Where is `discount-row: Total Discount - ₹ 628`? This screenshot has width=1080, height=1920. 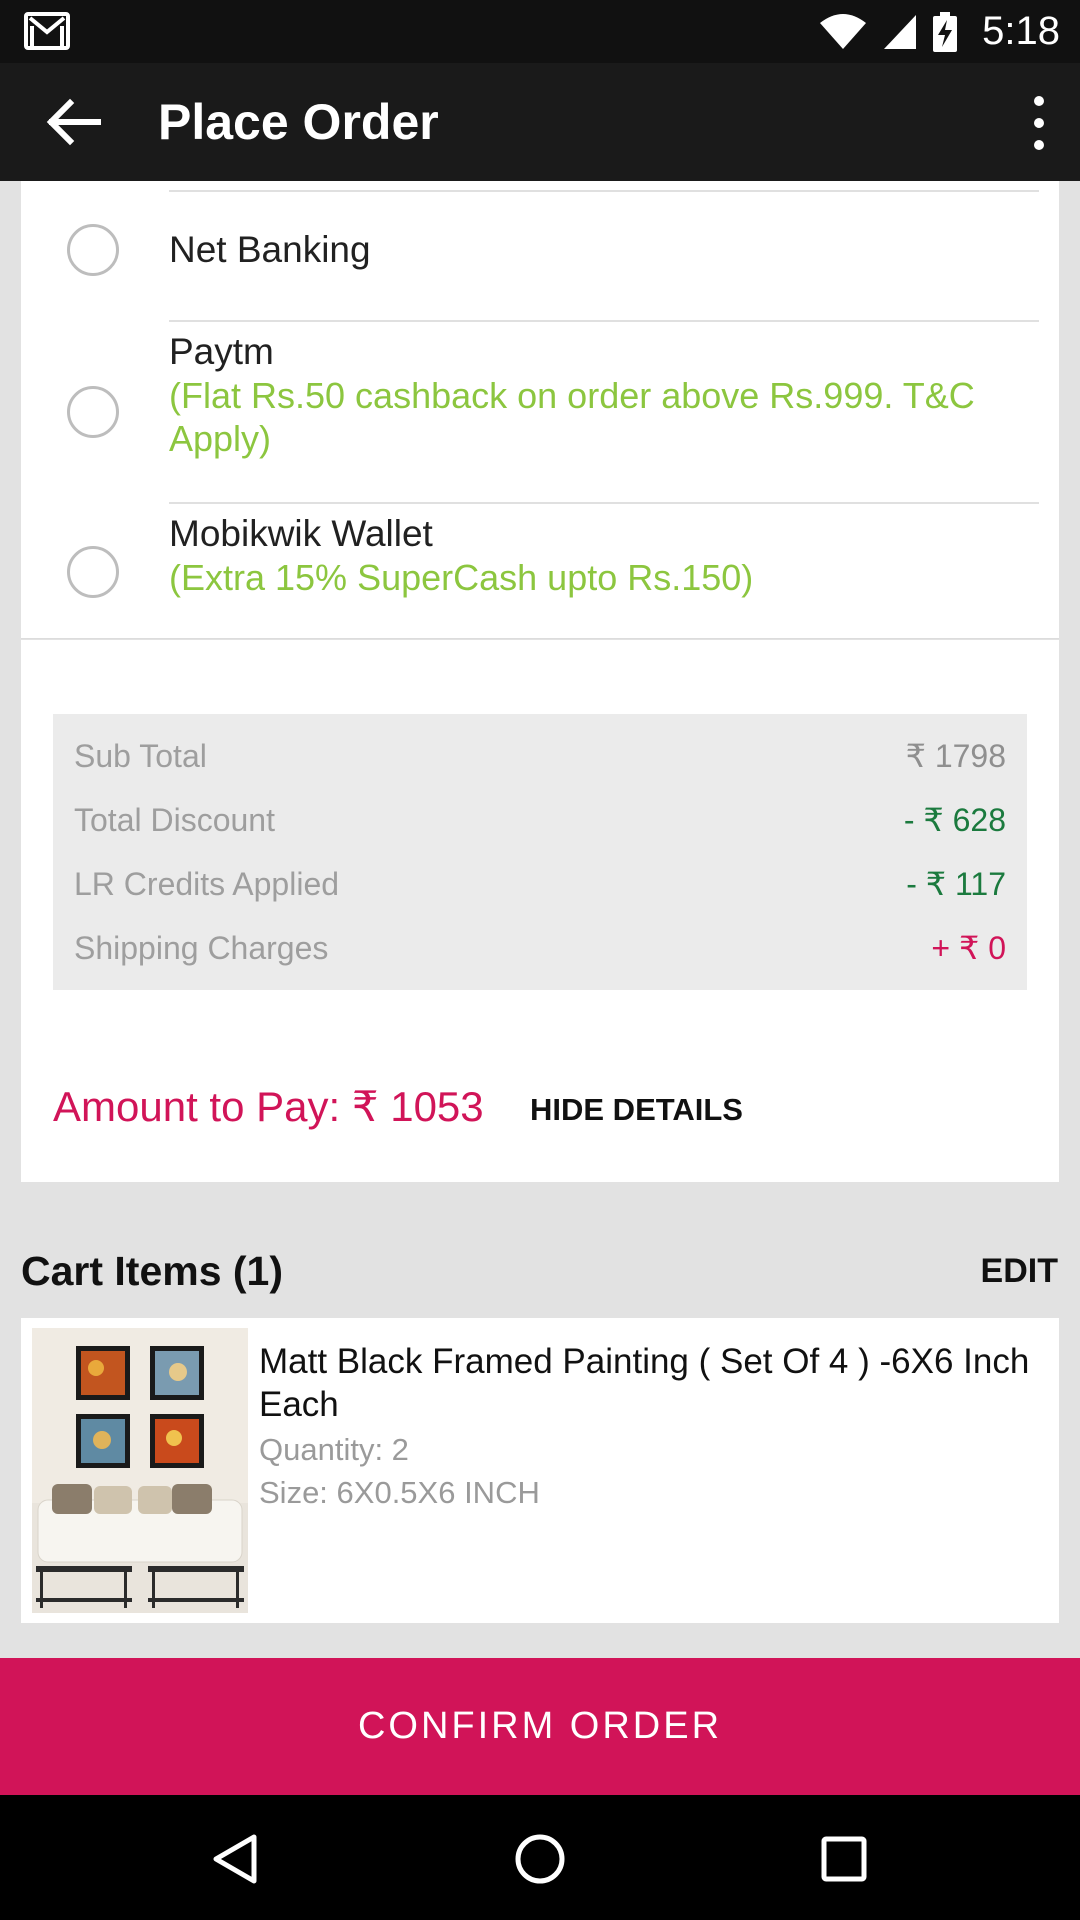 discount-row: Total Discount - ₹ 628 is located at coordinates (540, 820).